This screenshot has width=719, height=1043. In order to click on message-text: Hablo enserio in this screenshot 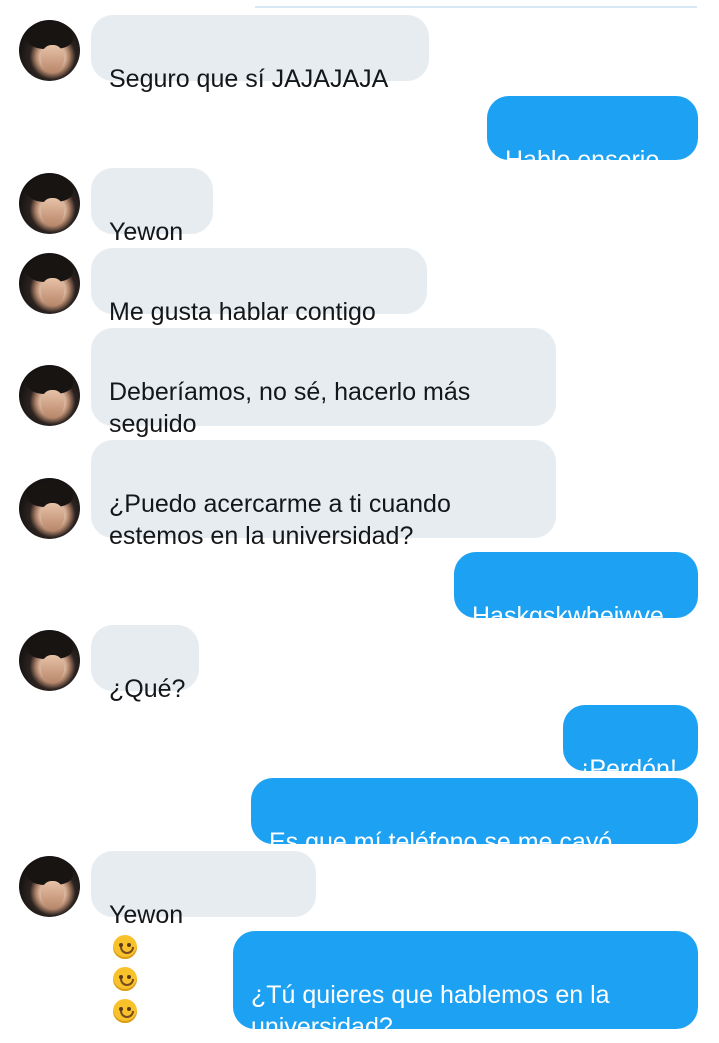, I will do `click(582, 160)`.